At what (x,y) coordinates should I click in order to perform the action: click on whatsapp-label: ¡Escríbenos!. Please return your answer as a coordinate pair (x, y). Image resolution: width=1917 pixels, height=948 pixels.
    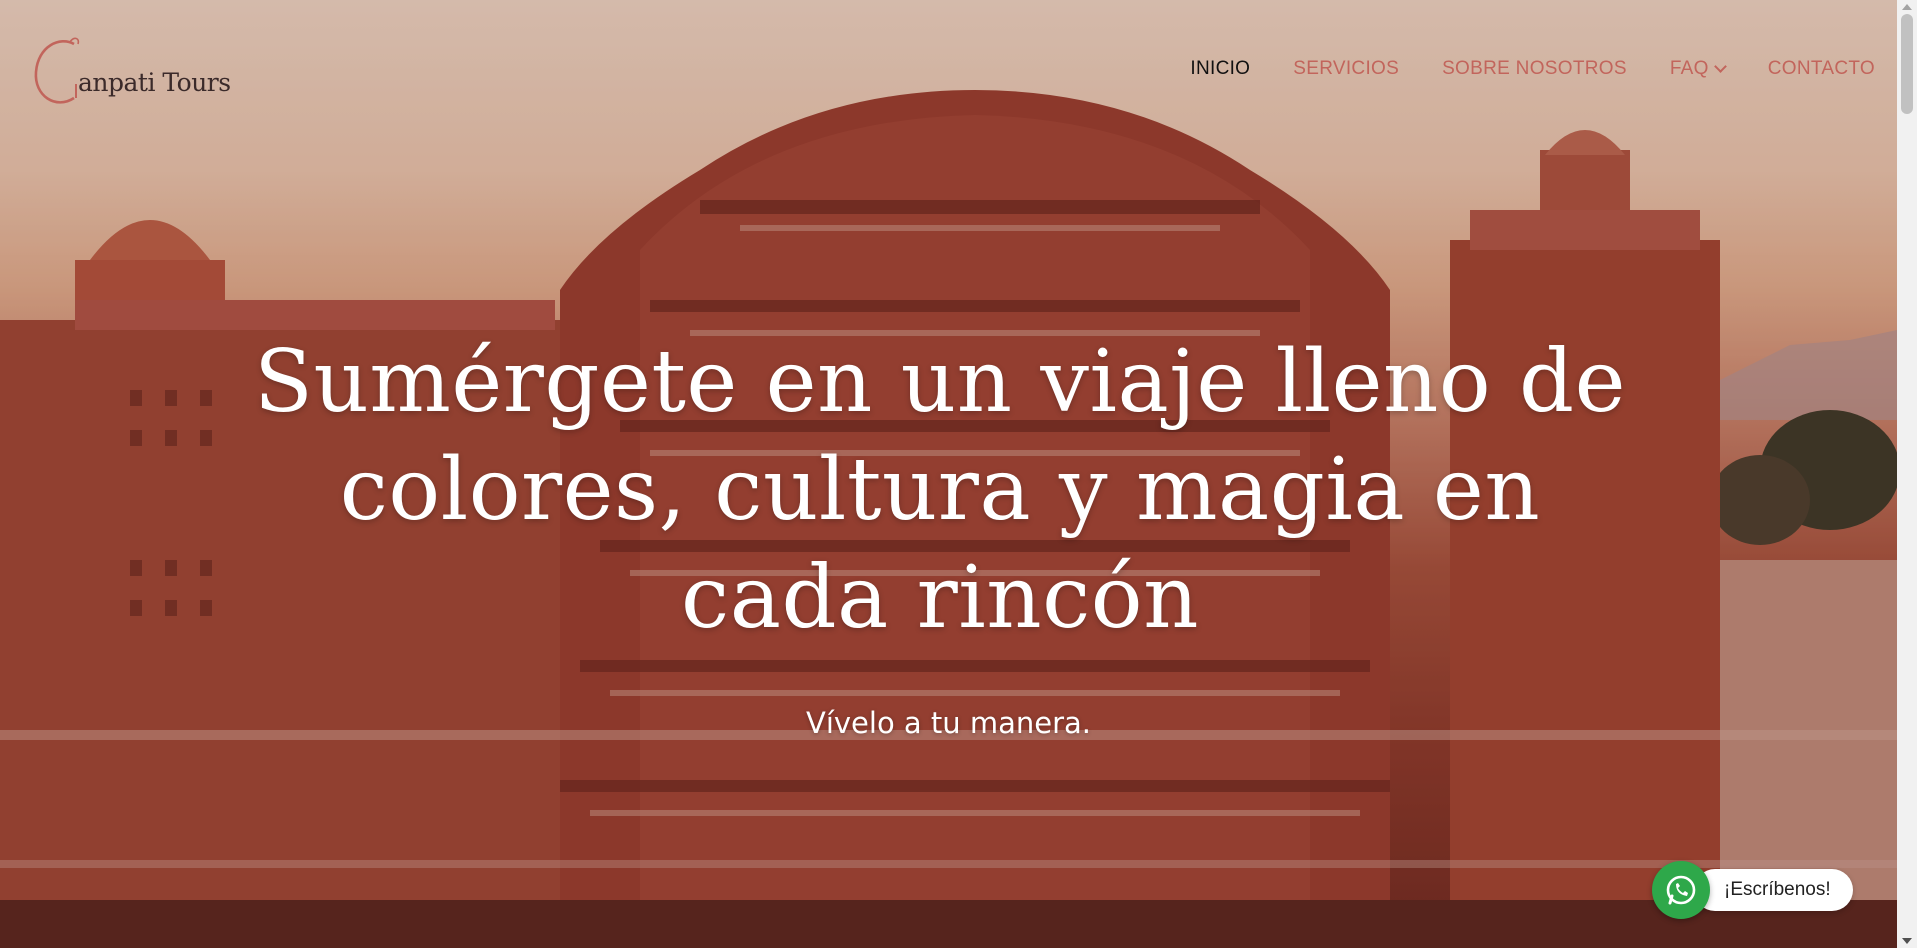
    Looking at the image, I should click on (1773, 890).